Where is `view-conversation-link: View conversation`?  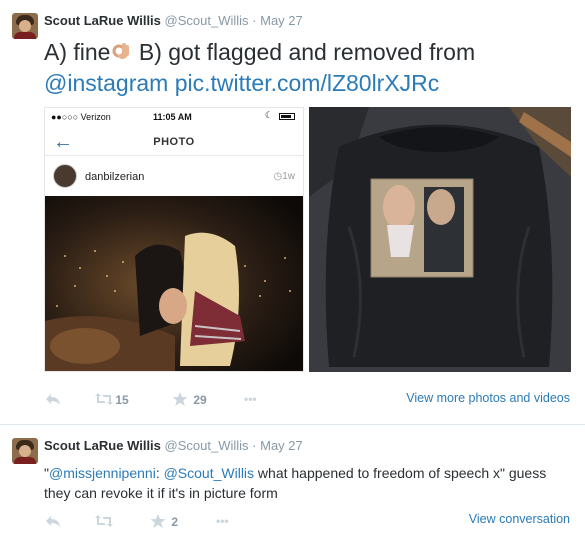
view-conversation-link: View conversation is located at coordinates (519, 519).